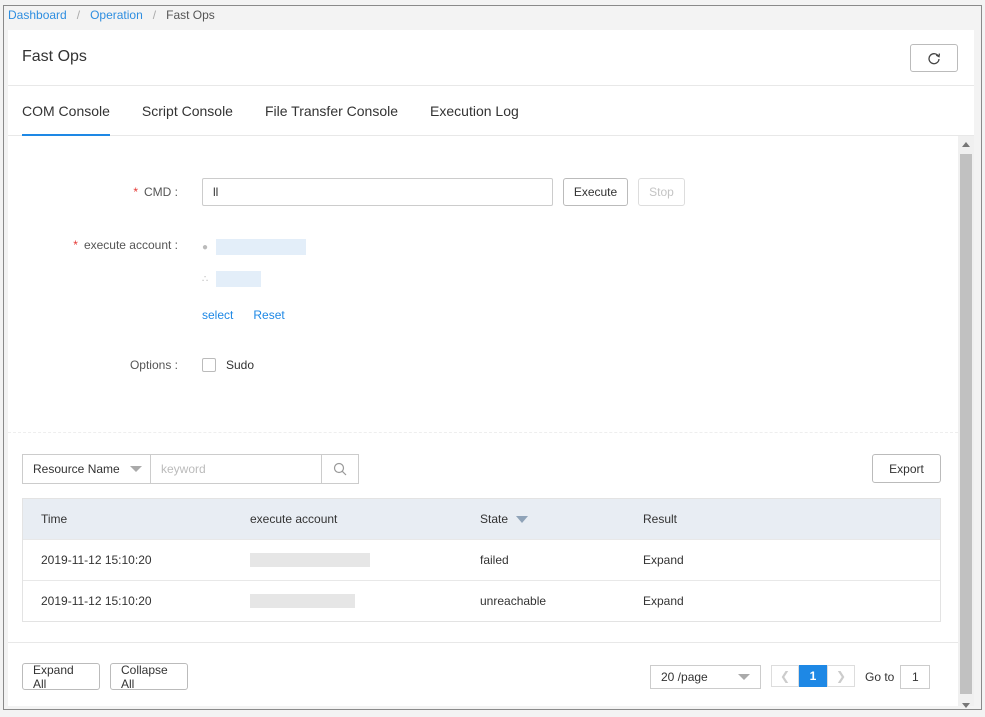 This screenshot has width=985, height=717. I want to click on header-time: Time, so click(54, 519).